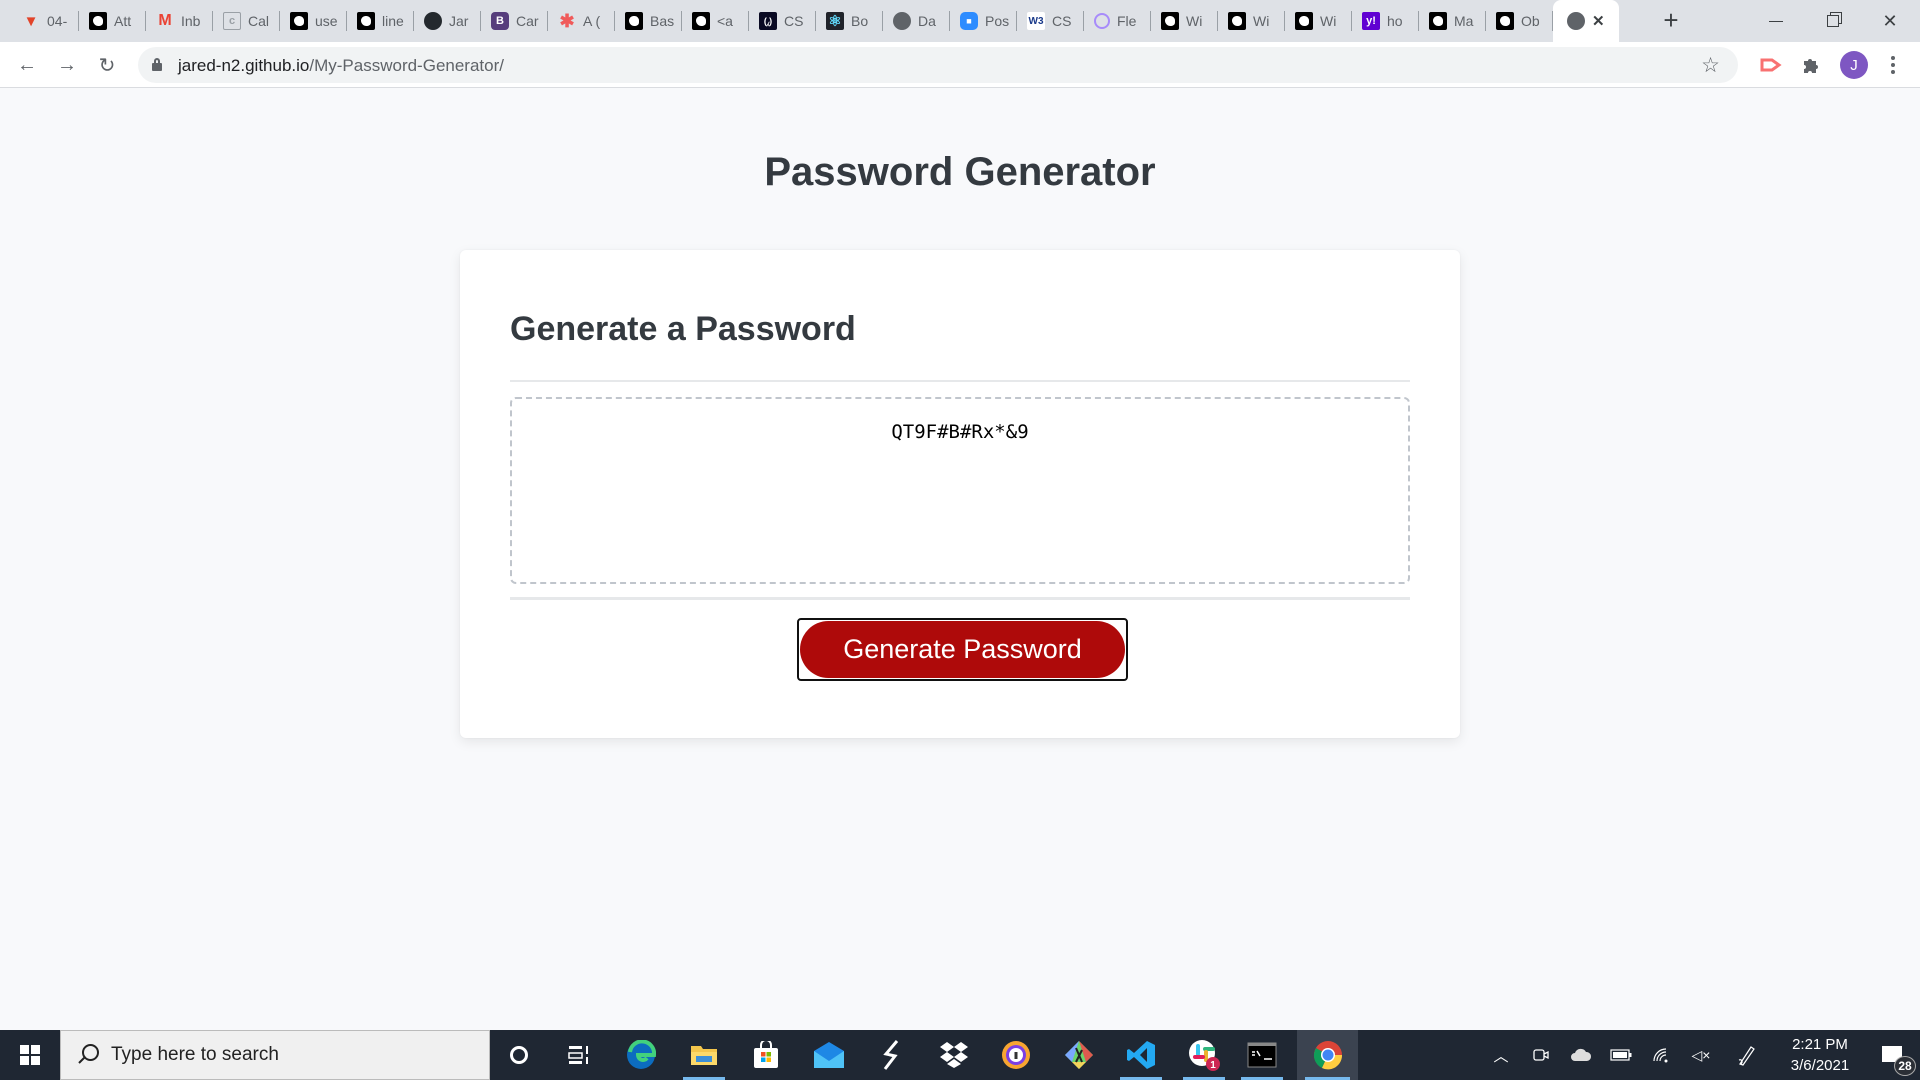  Describe the element at coordinates (766, 1055) in the screenshot. I see `taskbar-app-store` at that location.